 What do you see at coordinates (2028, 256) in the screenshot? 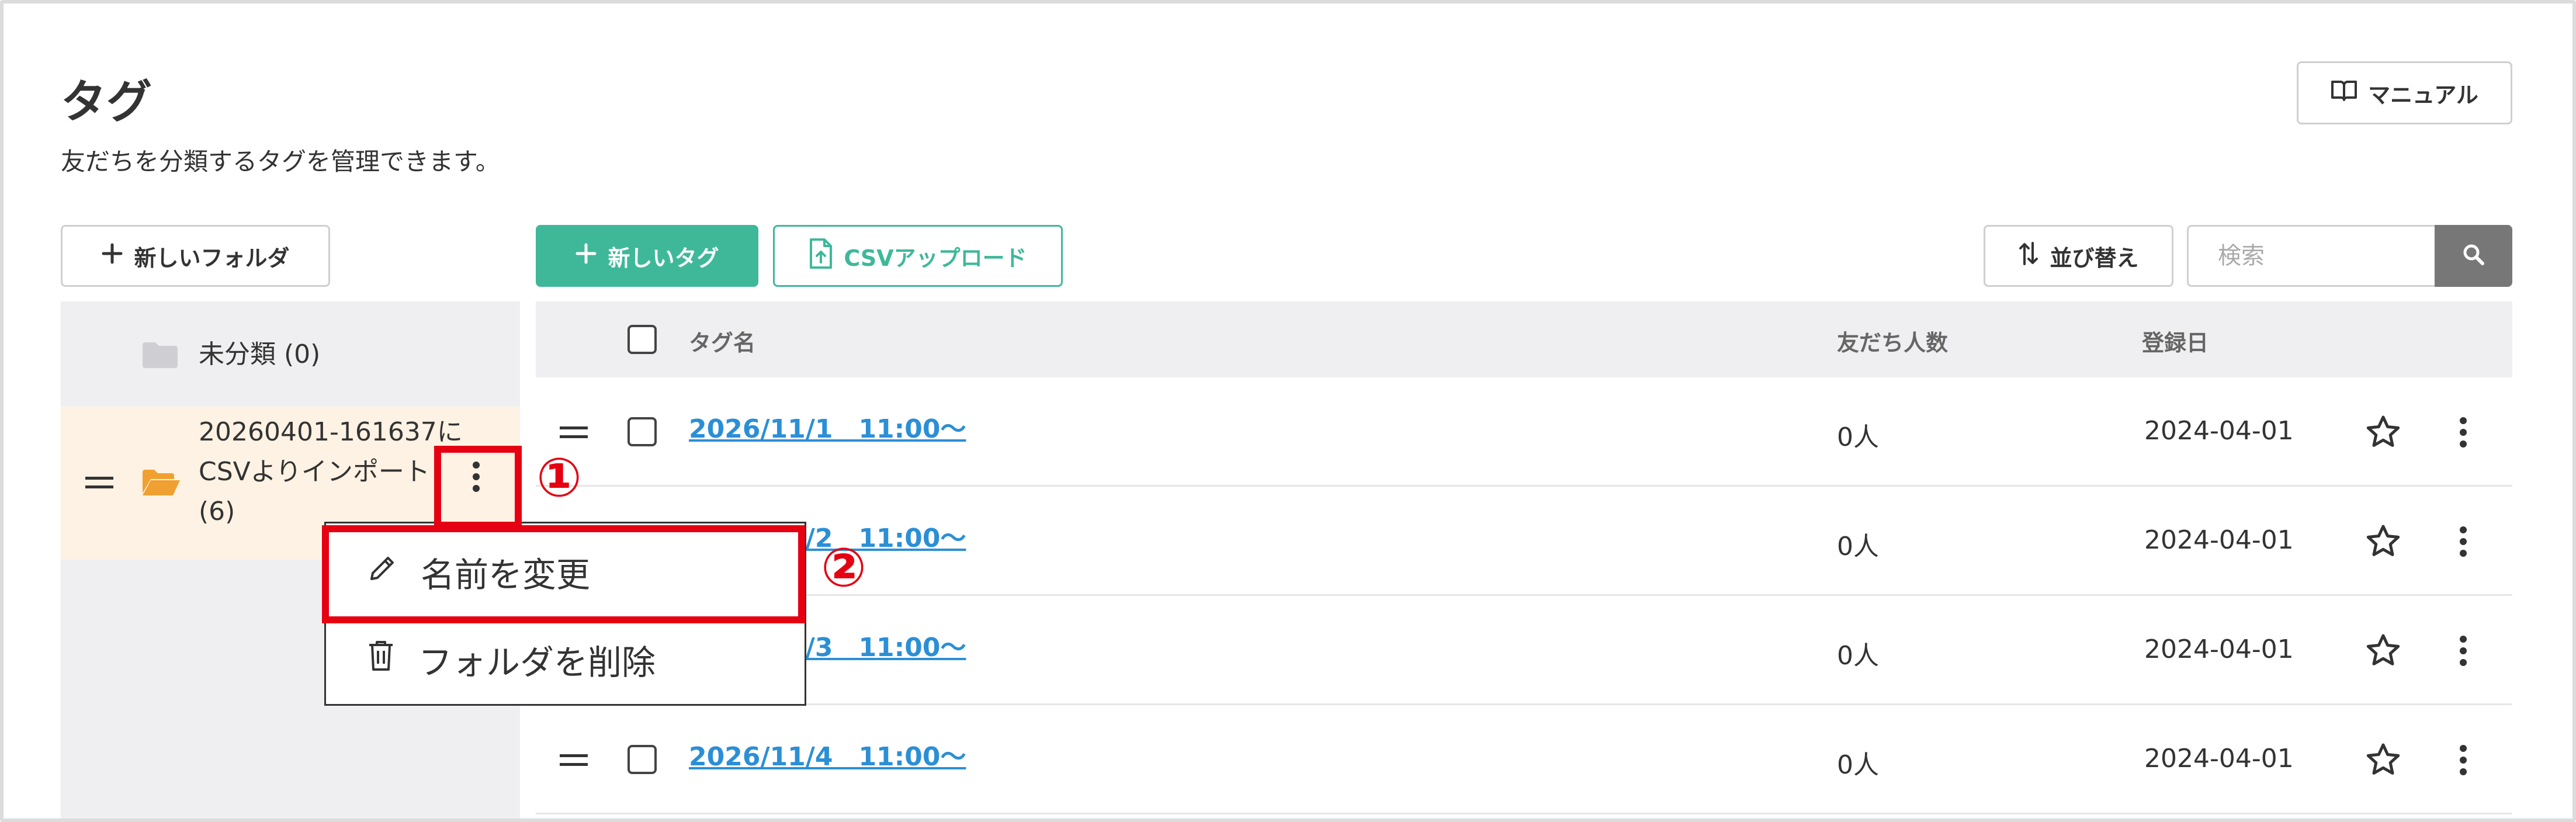
I see `sort-arrows-icon` at bounding box center [2028, 256].